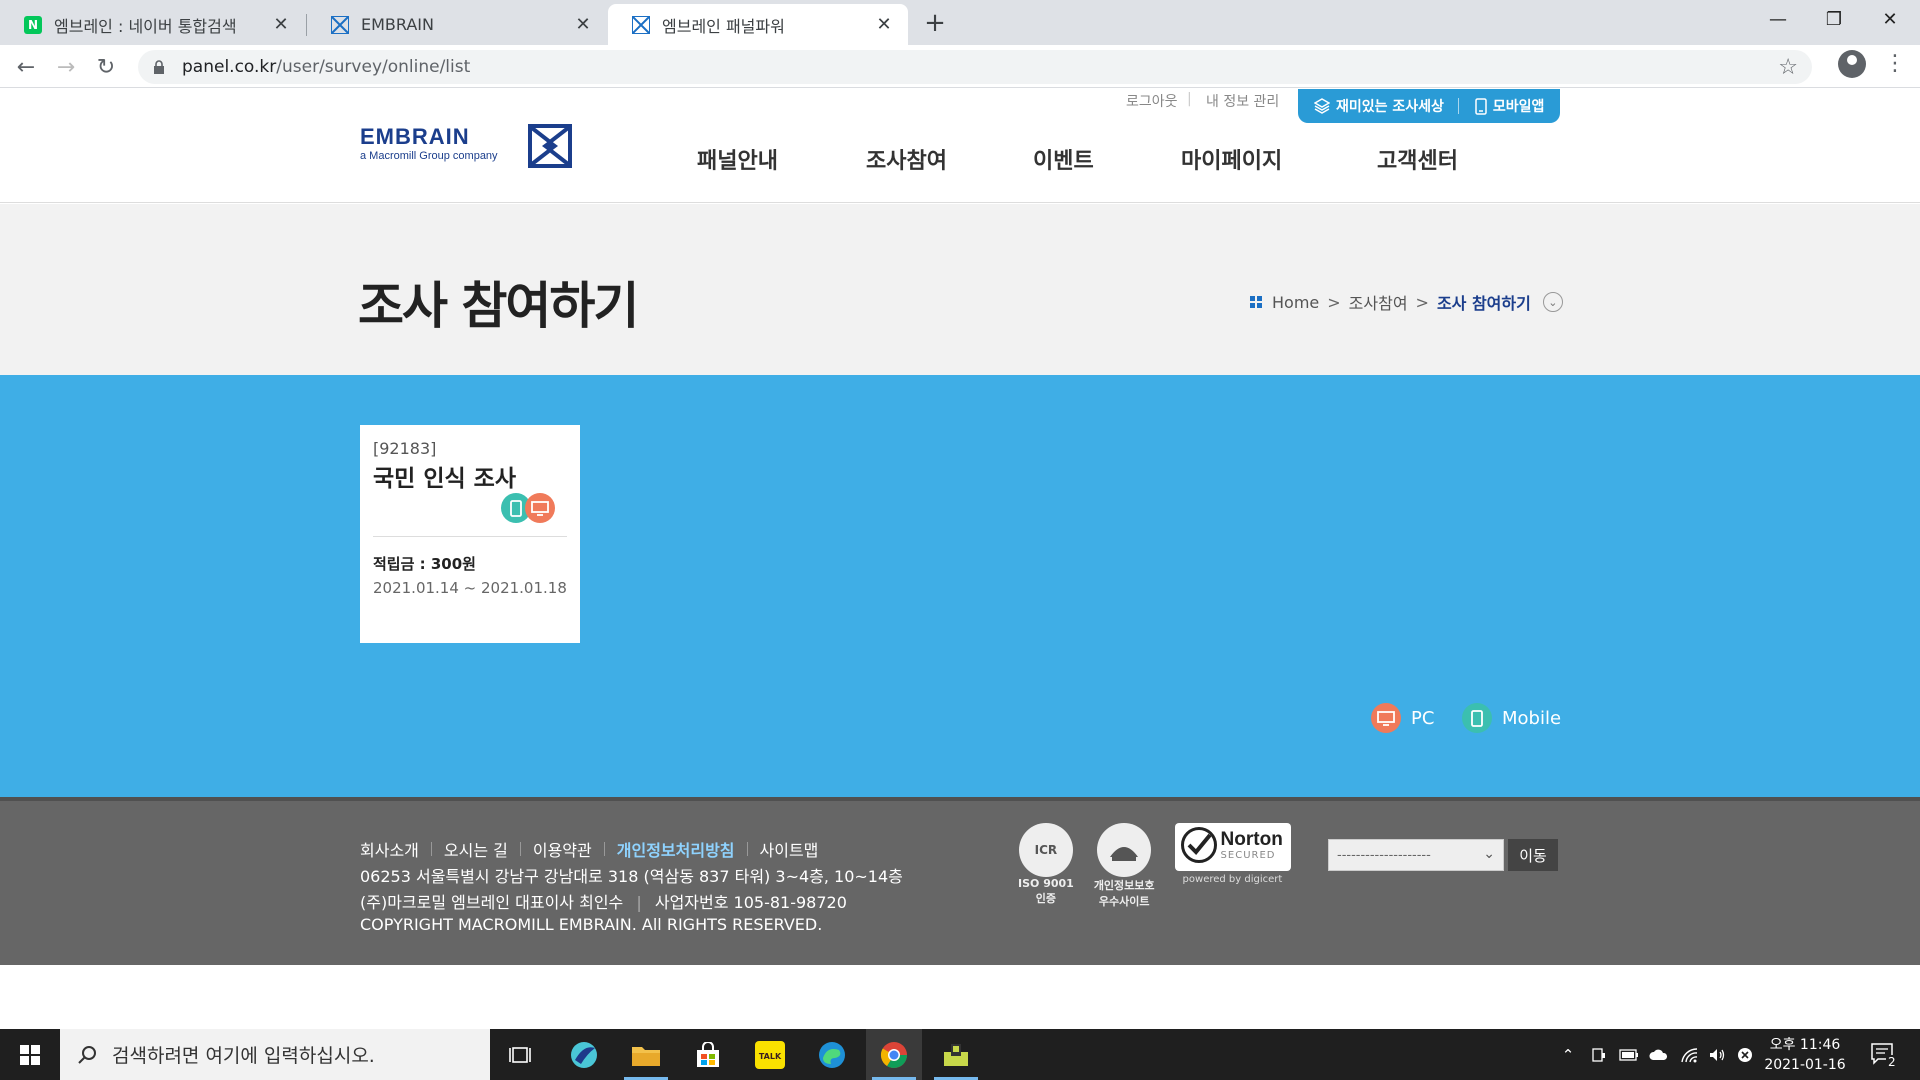 The image size is (1920, 1080). What do you see at coordinates (476, 849) in the screenshot?
I see `footer-link-directions: 오시는 길` at bounding box center [476, 849].